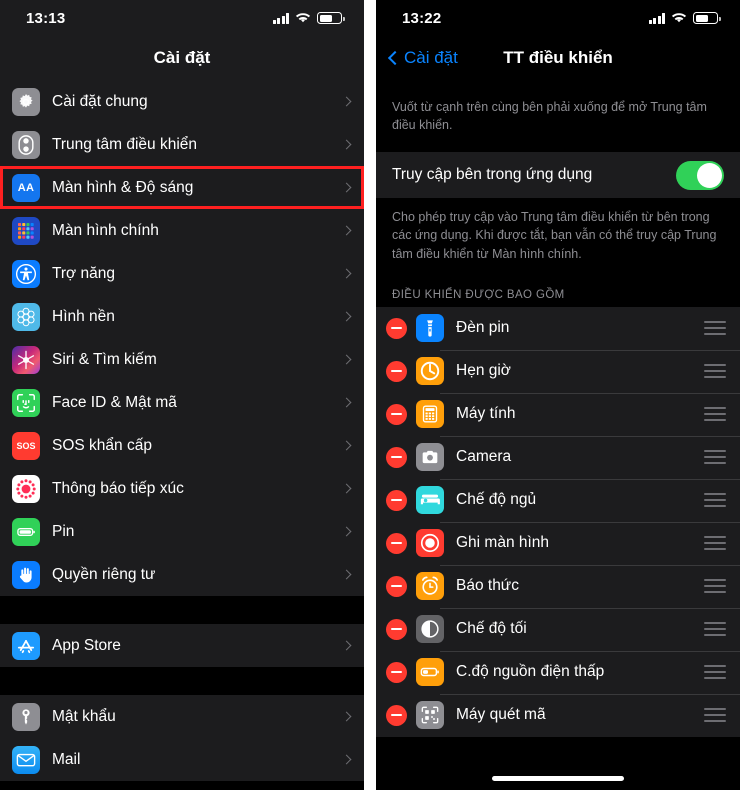  I want to click on display-brightness-icon: AA, so click(26, 187).